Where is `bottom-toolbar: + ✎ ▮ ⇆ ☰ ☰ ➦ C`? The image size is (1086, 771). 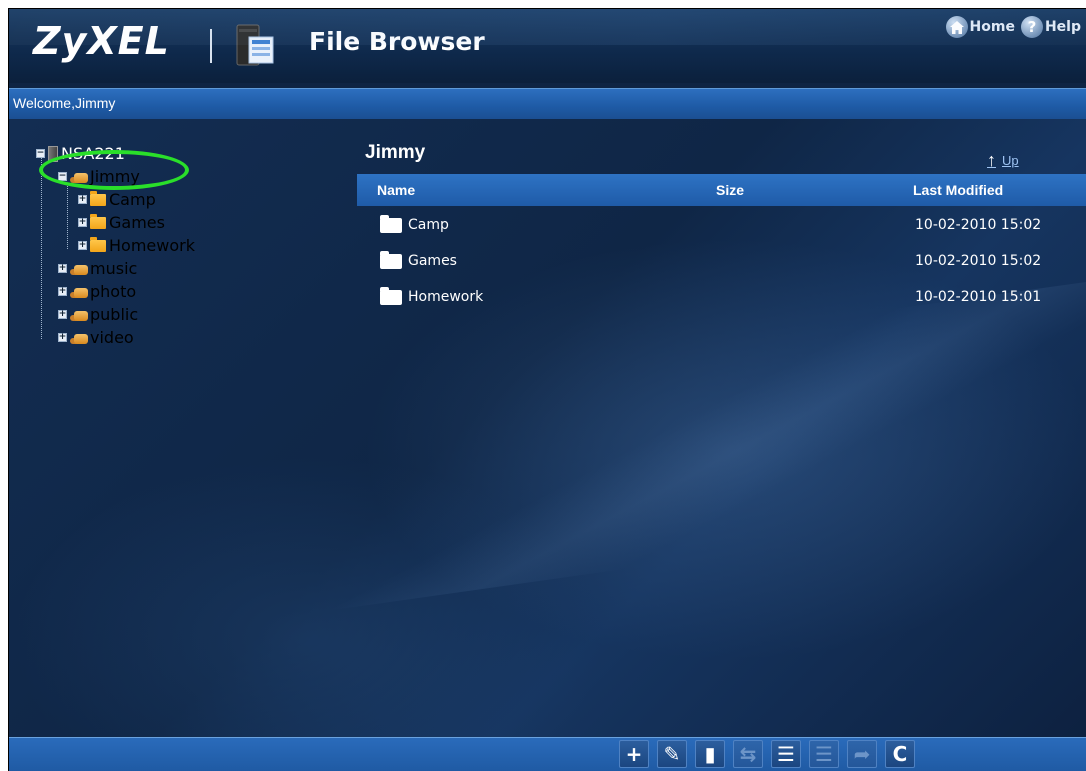 bottom-toolbar: + ✎ ▮ ⇆ ☰ ☰ ➦ C is located at coordinates (547, 754).